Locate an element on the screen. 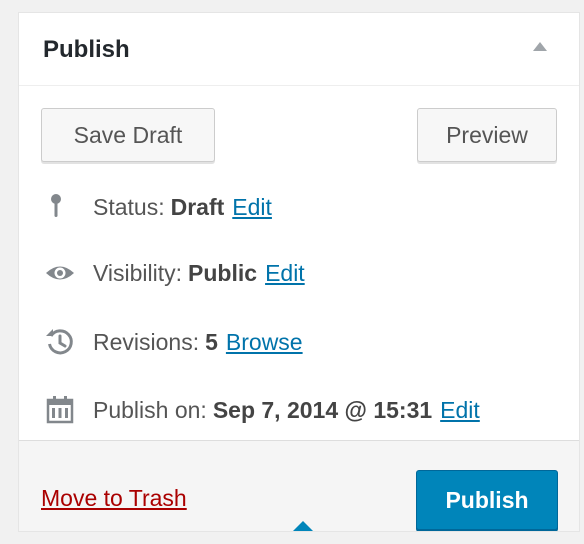  status-label: Status: is located at coordinates (129, 206).